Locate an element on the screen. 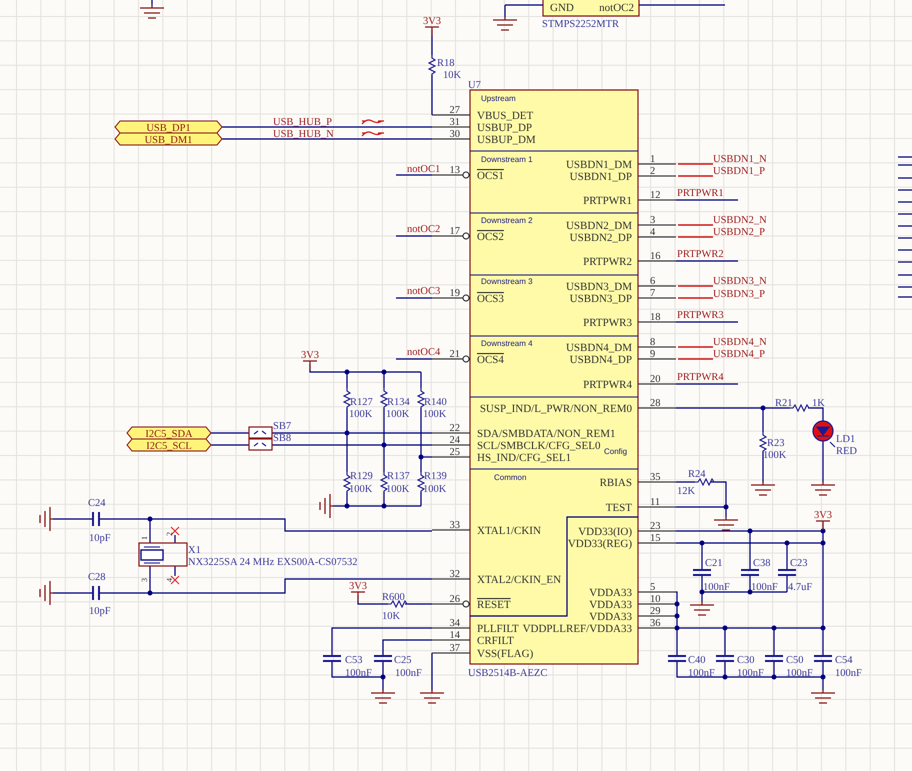 The image size is (912, 771). designator-label: C30 is located at coordinates (746, 660).